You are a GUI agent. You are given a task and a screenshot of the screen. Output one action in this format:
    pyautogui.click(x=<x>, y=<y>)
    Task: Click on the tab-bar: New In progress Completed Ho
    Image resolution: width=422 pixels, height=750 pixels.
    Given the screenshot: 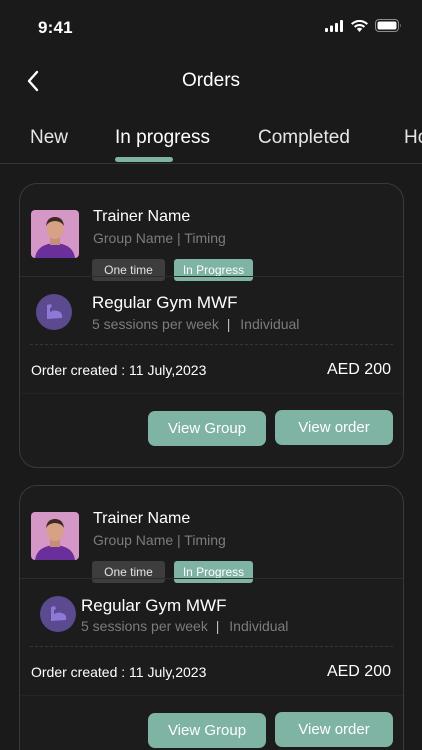 What is the action you would take?
    pyautogui.click(x=211, y=138)
    